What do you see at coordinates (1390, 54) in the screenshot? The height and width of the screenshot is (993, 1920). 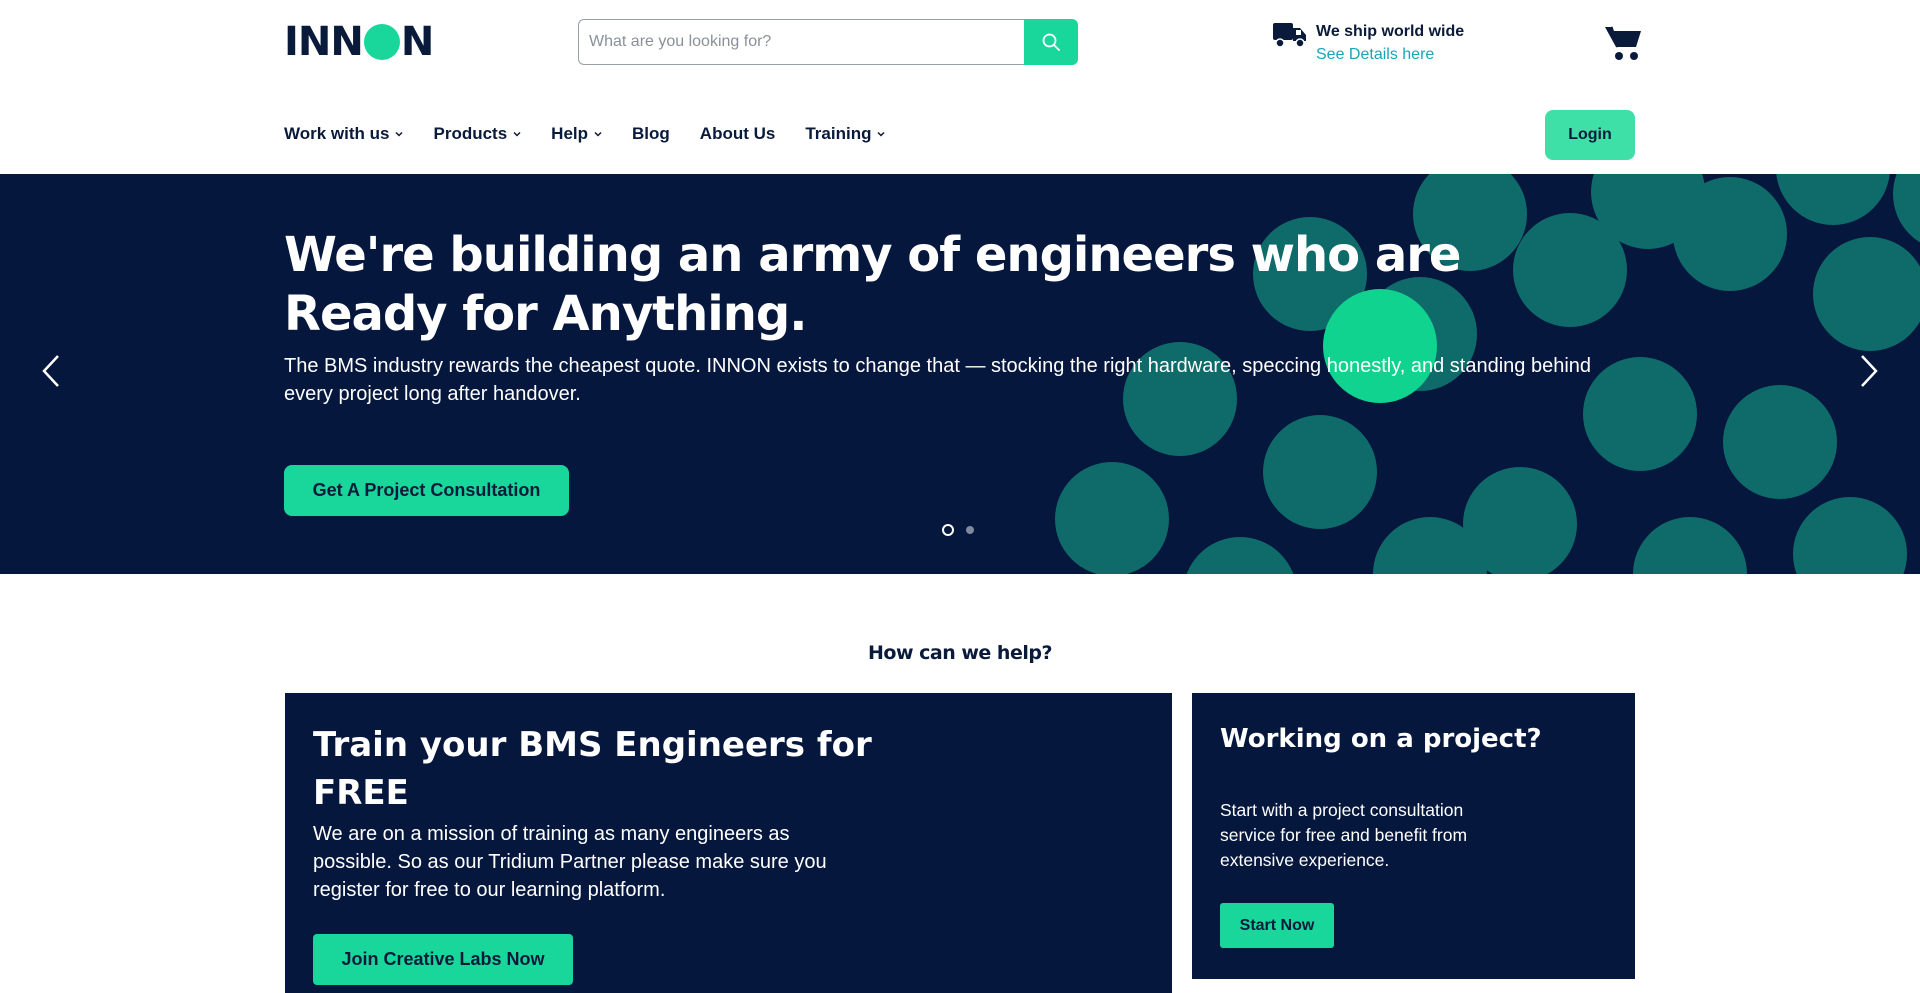 I see `ship-details-link: See Details here` at bounding box center [1390, 54].